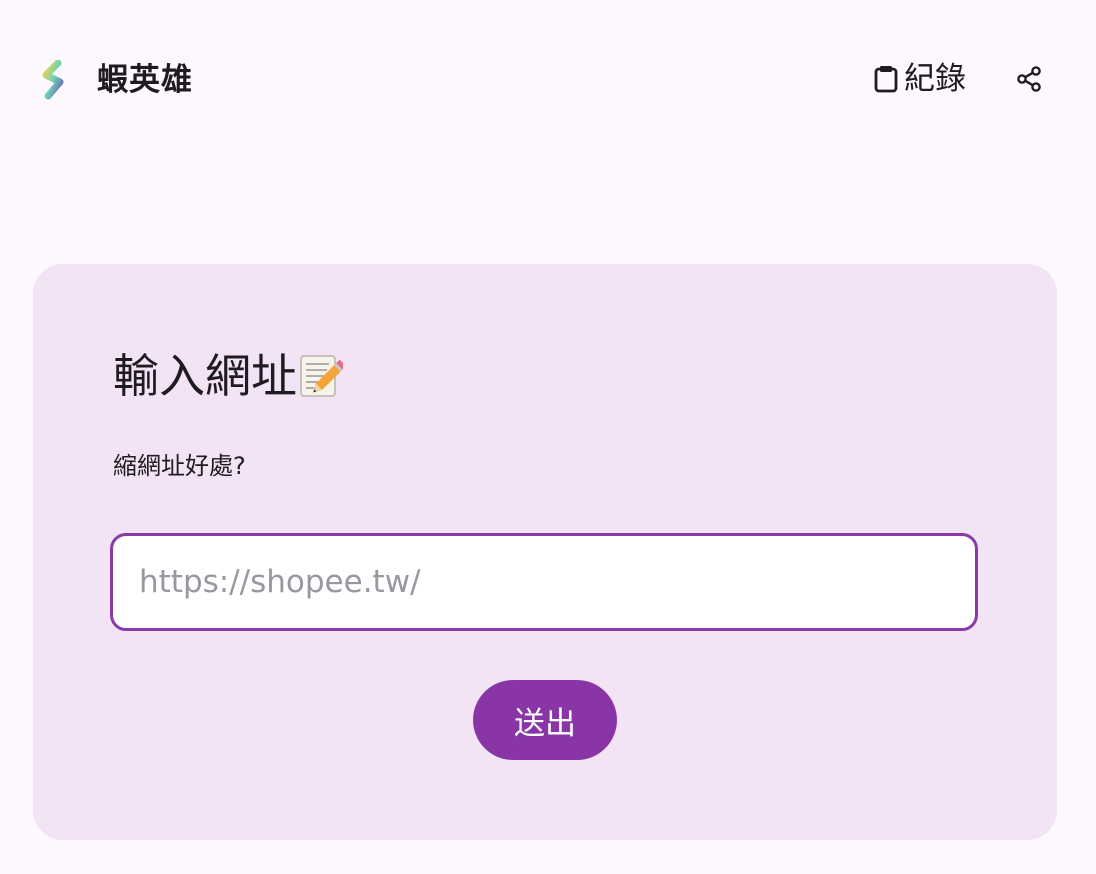 The height and width of the screenshot is (874, 1096). I want to click on app-logo, so click(54, 79).